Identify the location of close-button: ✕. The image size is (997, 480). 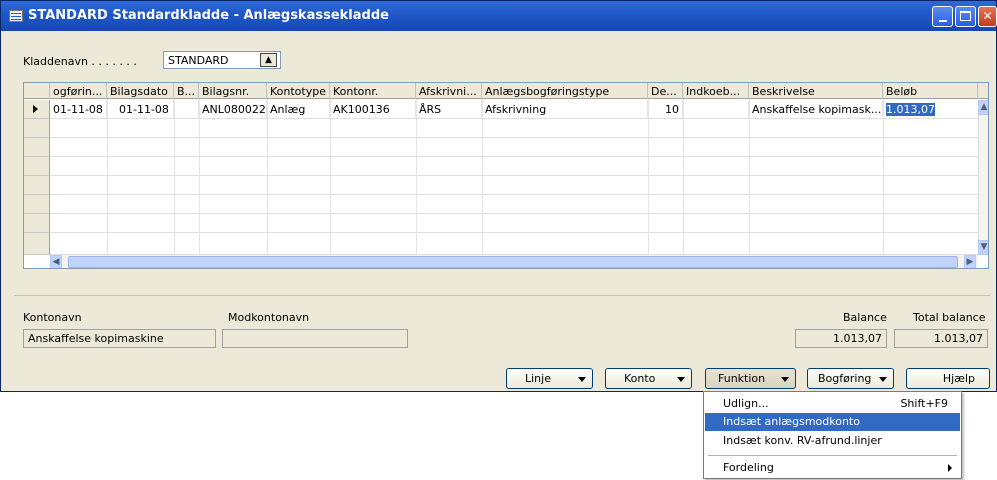
(987, 16).